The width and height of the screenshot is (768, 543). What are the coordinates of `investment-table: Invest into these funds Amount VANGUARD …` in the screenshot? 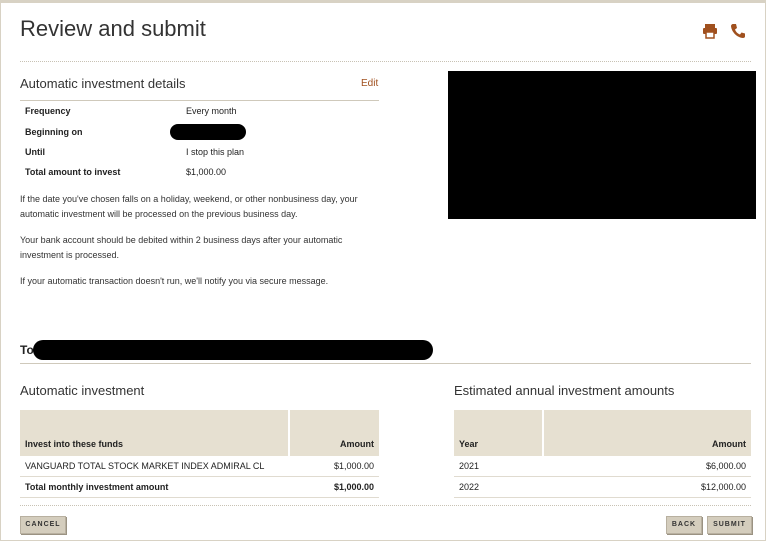 It's located at (199, 454).